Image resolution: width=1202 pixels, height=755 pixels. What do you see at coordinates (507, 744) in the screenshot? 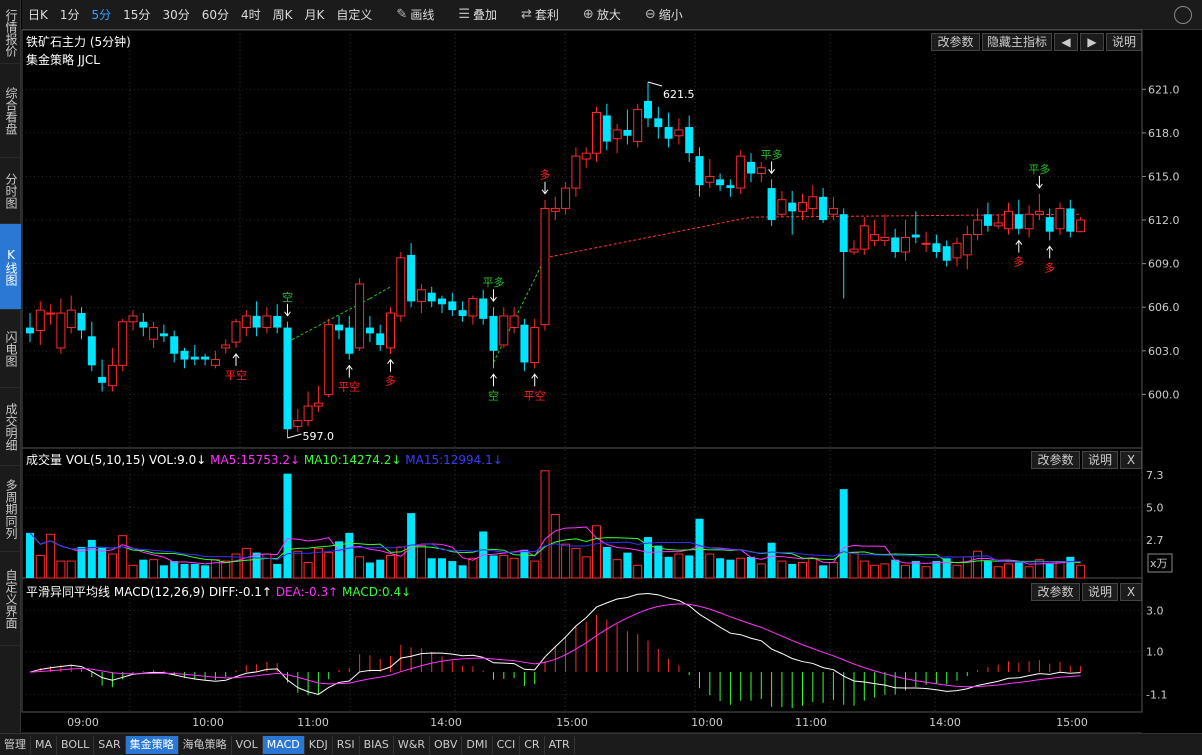
I see `indicator-tab-14: CCI` at bounding box center [507, 744].